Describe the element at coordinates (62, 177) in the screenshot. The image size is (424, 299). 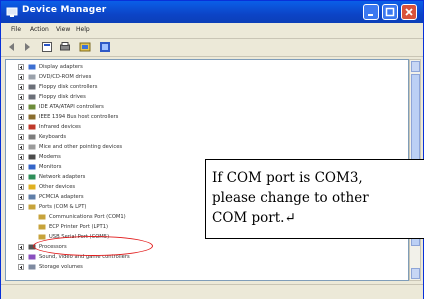
I see `tree-item-label: Network adapters` at that location.